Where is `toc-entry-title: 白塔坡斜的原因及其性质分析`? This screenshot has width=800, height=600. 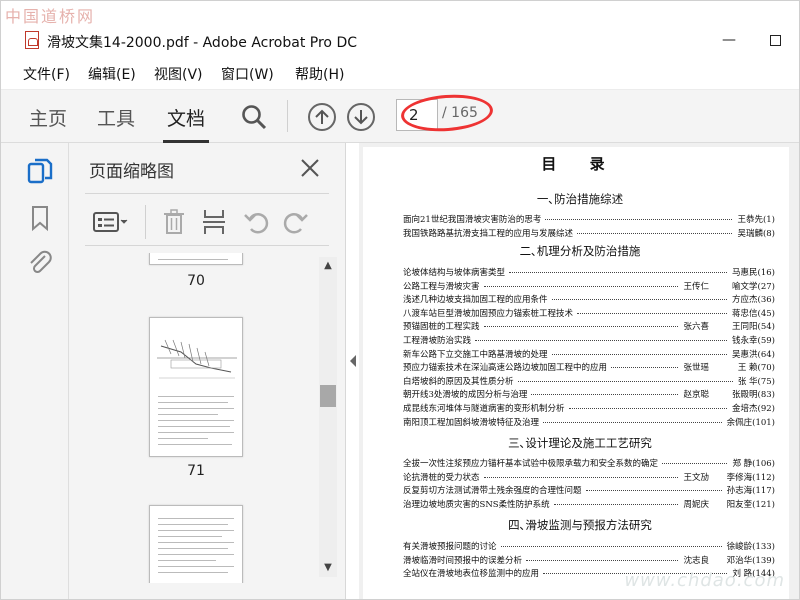 toc-entry-title: 白塔坡斜的原因及其性质分析 is located at coordinates (458, 381).